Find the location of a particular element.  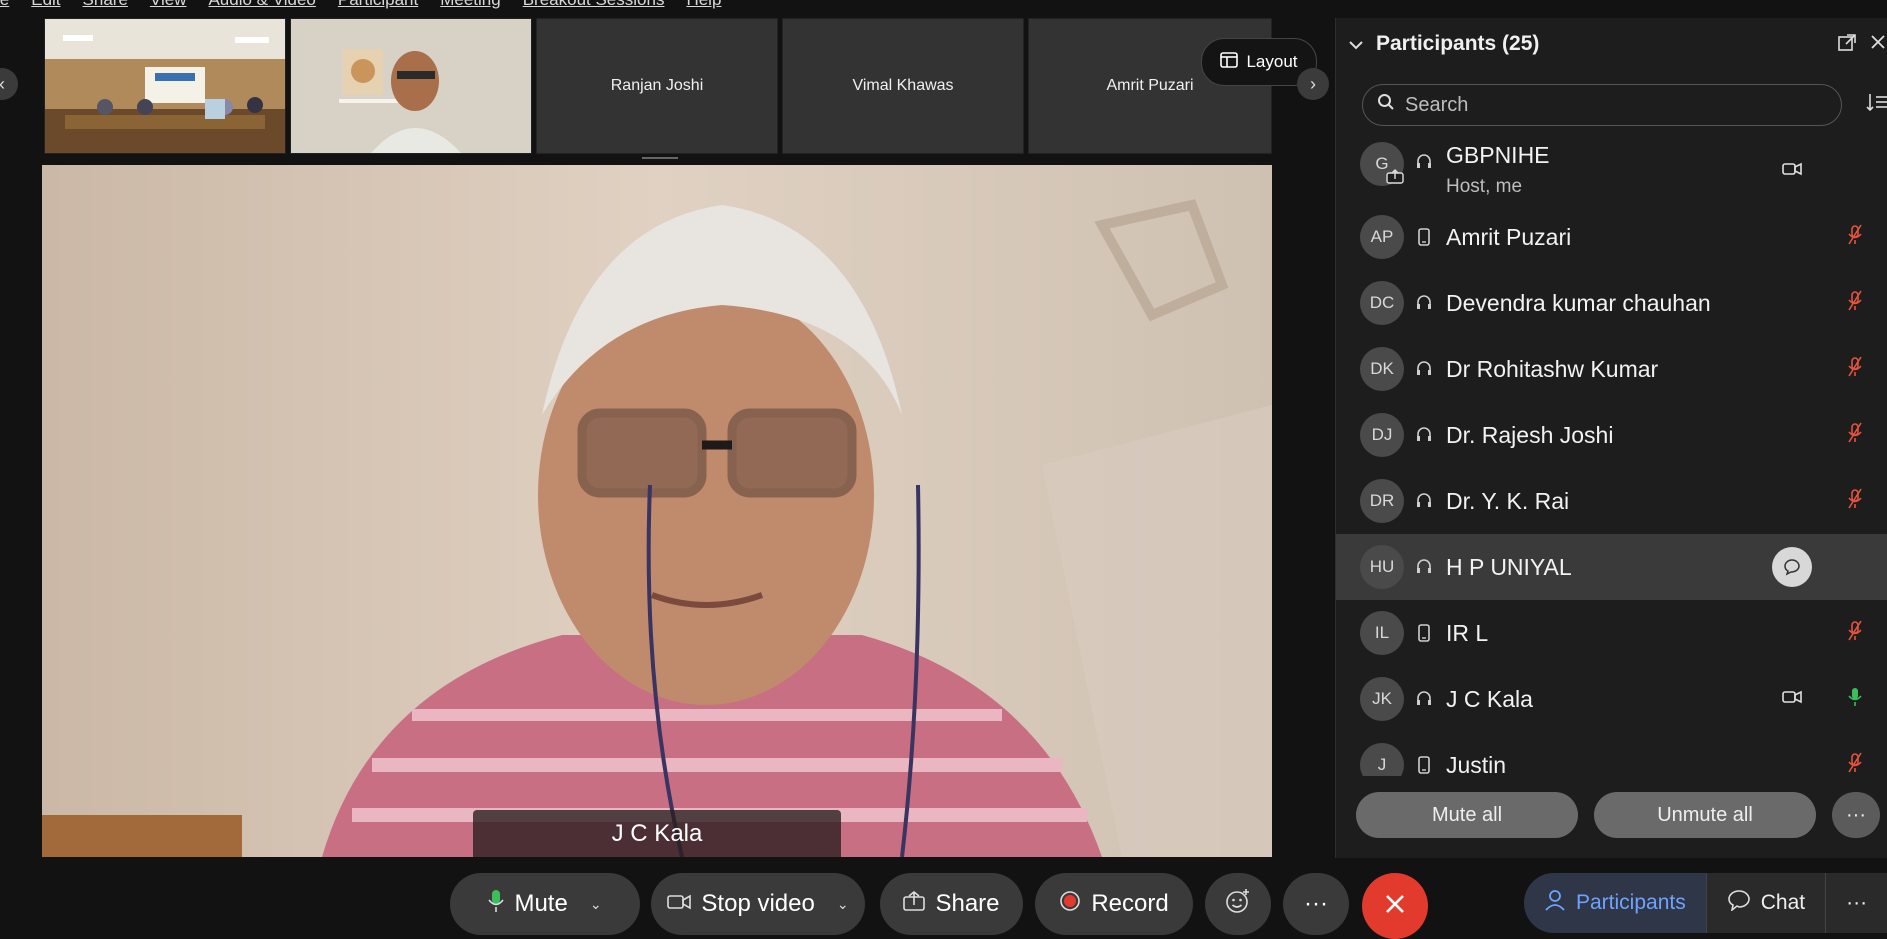

avatar: DC is located at coordinates (1382, 303).